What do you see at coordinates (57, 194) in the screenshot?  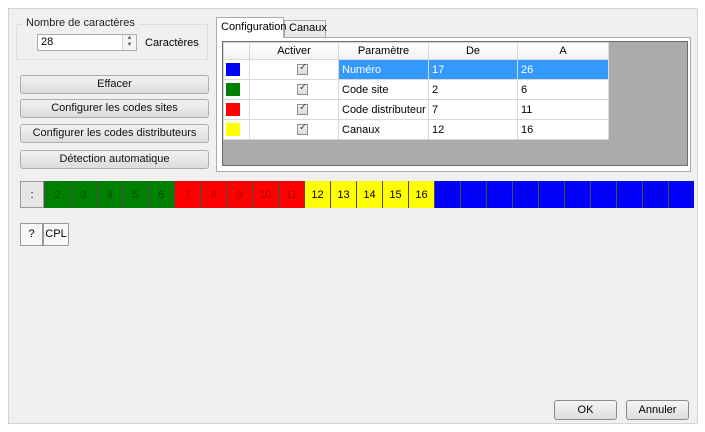 I see `strip-cell: 2` at bounding box center [57, 194].